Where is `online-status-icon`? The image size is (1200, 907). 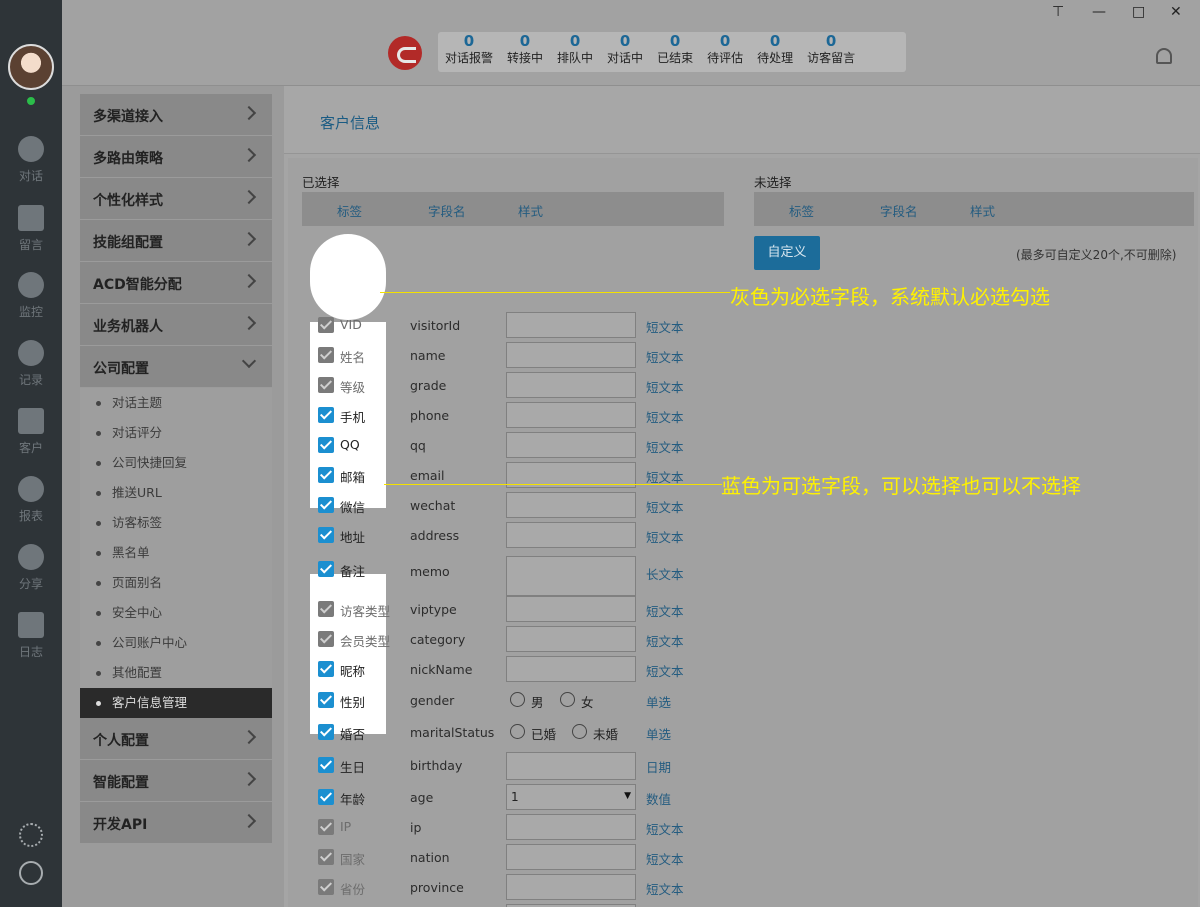 online-status-icon is located at coordinates (31, 101).